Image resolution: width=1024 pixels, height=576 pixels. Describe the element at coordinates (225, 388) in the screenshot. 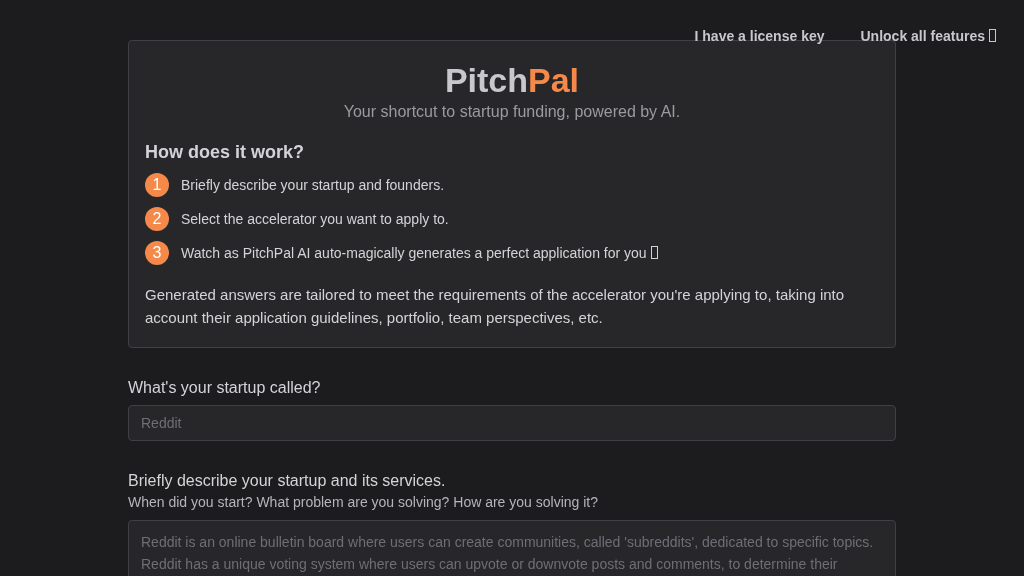

I see `field-label: What's your startup called?` at that location.